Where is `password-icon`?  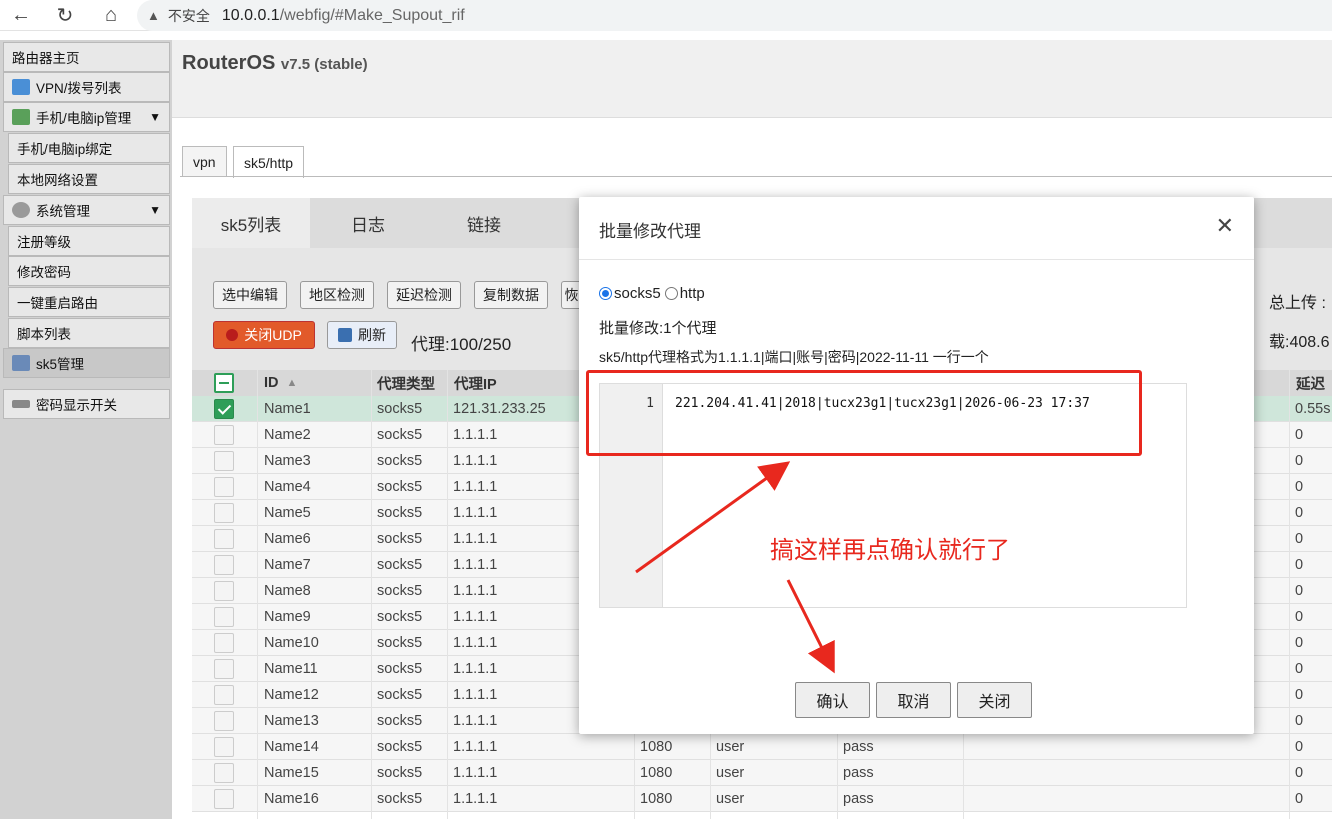 password-icon is located at coordinates (21, 404).